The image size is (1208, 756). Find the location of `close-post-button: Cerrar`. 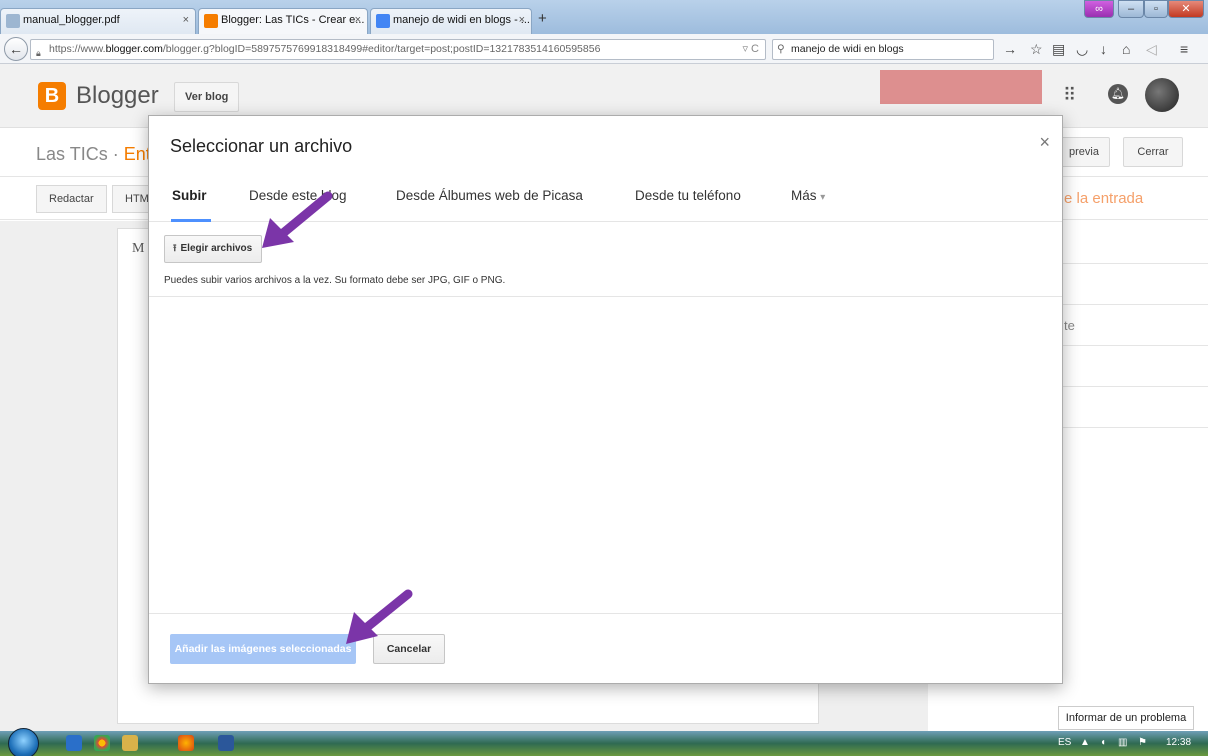

close-post-button: Cerrar is located at coordinates (1153, 152).